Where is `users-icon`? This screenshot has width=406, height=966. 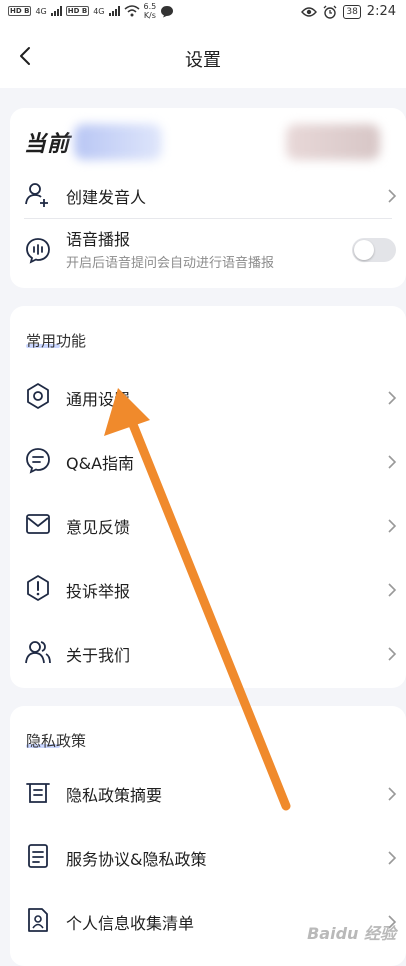 users-icon is located at coordinates (38, 652).